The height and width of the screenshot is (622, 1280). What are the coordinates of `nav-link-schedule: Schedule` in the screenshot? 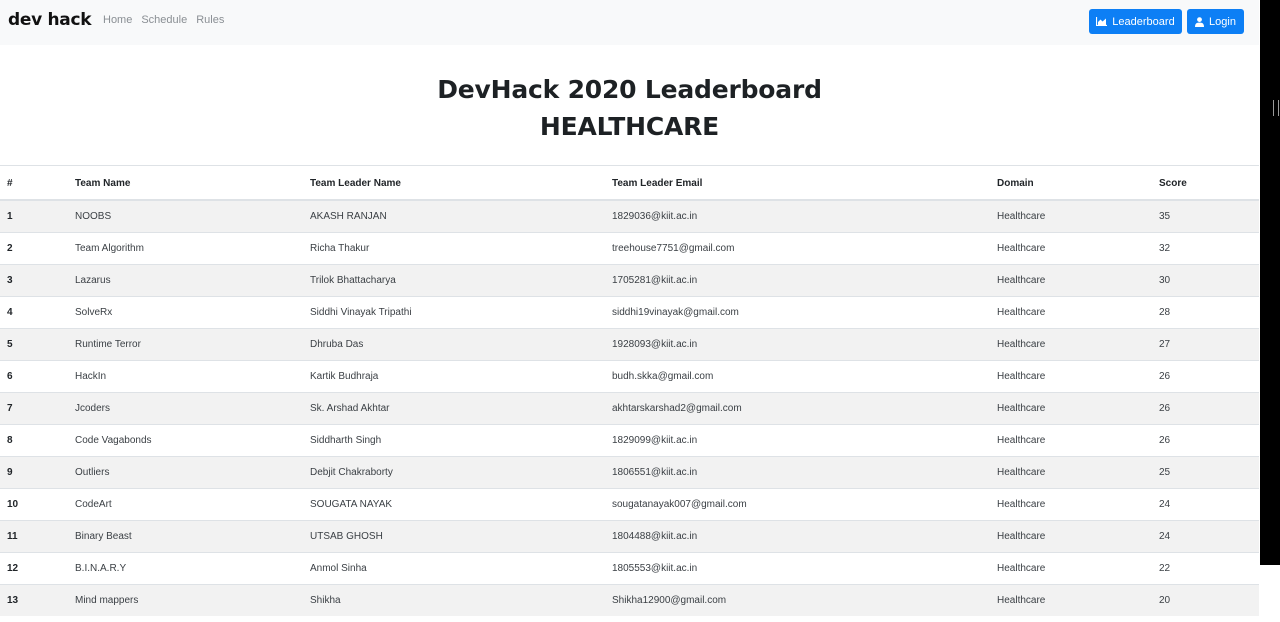 It's located at (164, 20).